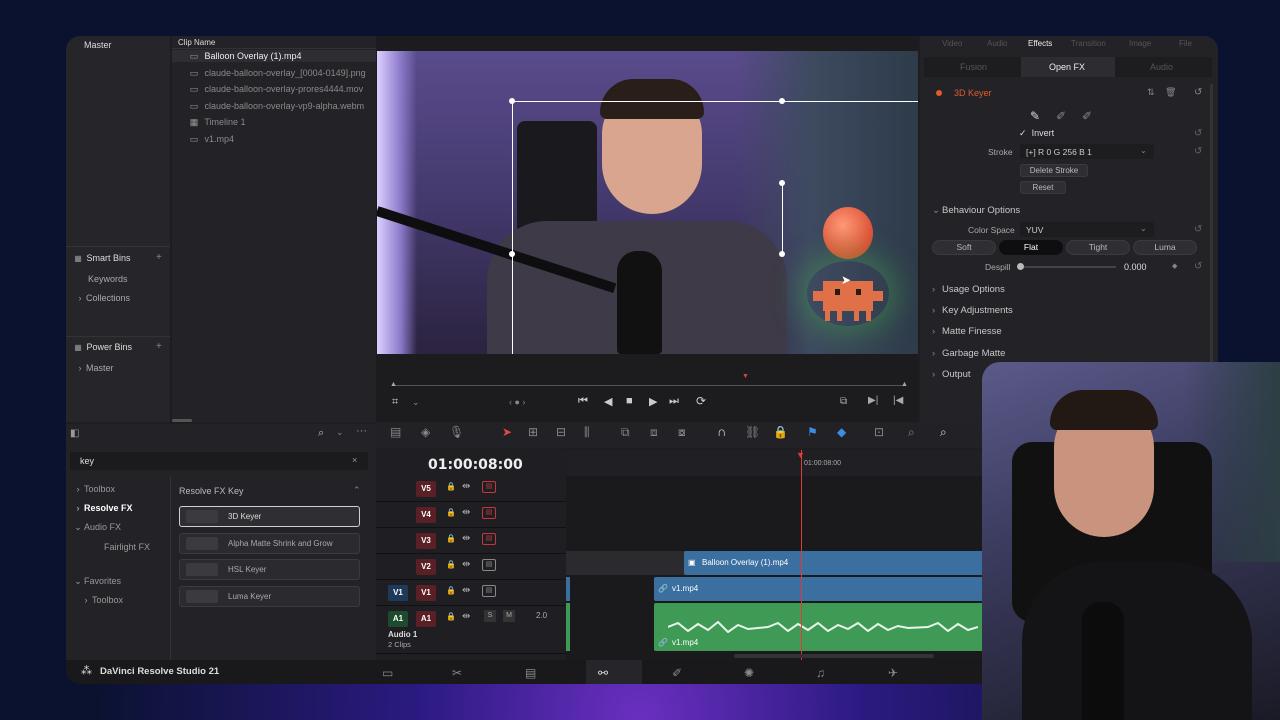  Describe the element at coordinates (1020, 266) in the screenshot. I see `despill-slider-knob` at that location.